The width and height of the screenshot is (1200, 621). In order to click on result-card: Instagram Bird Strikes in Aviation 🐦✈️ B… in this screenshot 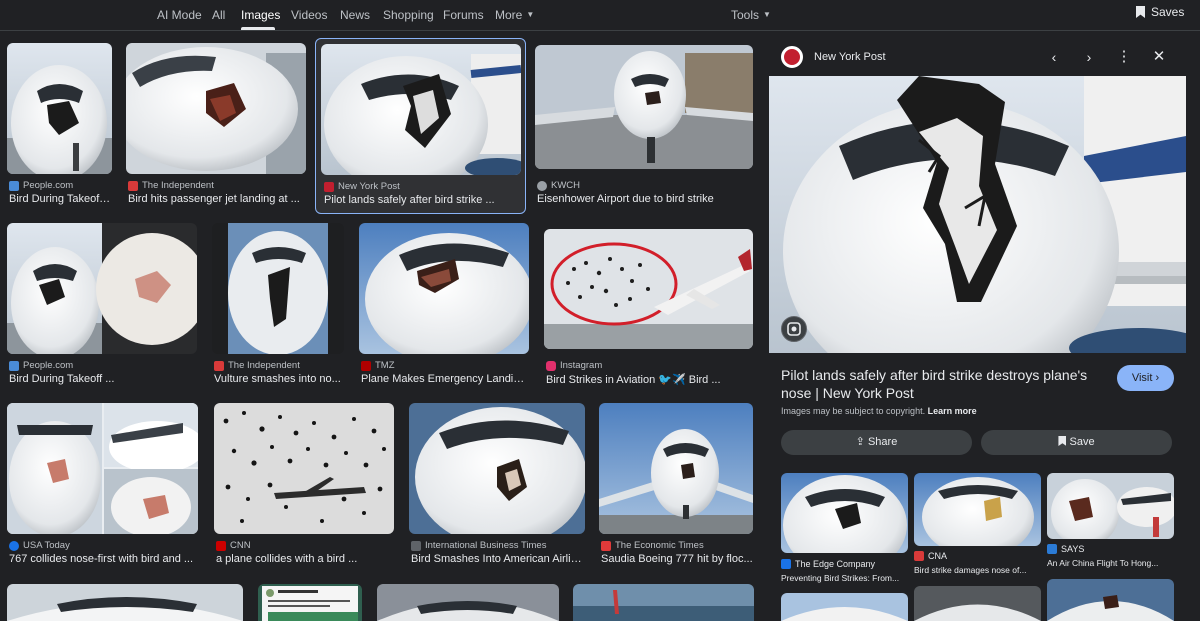, I will do `click(648, 307)`.